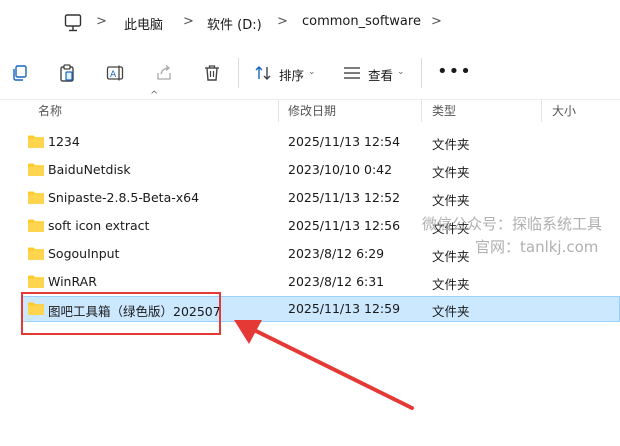 This screenshot has height=446, width=620. Describe the element at coordinates (537, 247) in the screenshot. I see `watermark-website: 官网：tanlkj.com` at that location.